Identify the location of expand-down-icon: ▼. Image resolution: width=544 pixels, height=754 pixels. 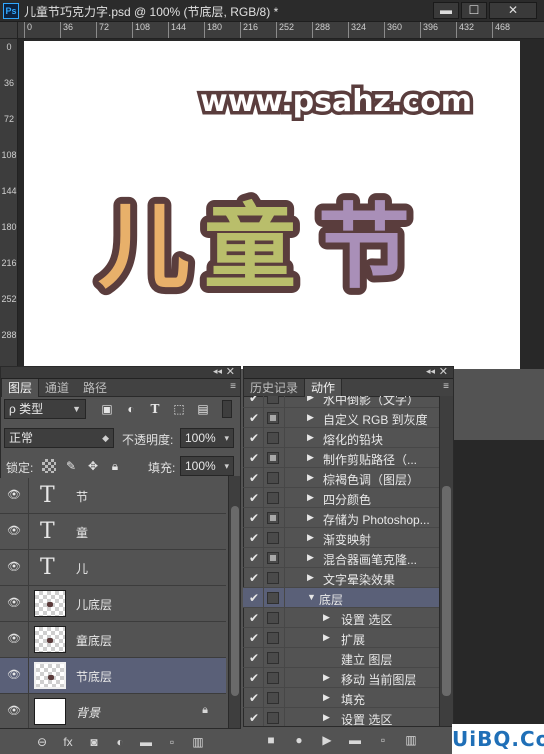
(311, 597).